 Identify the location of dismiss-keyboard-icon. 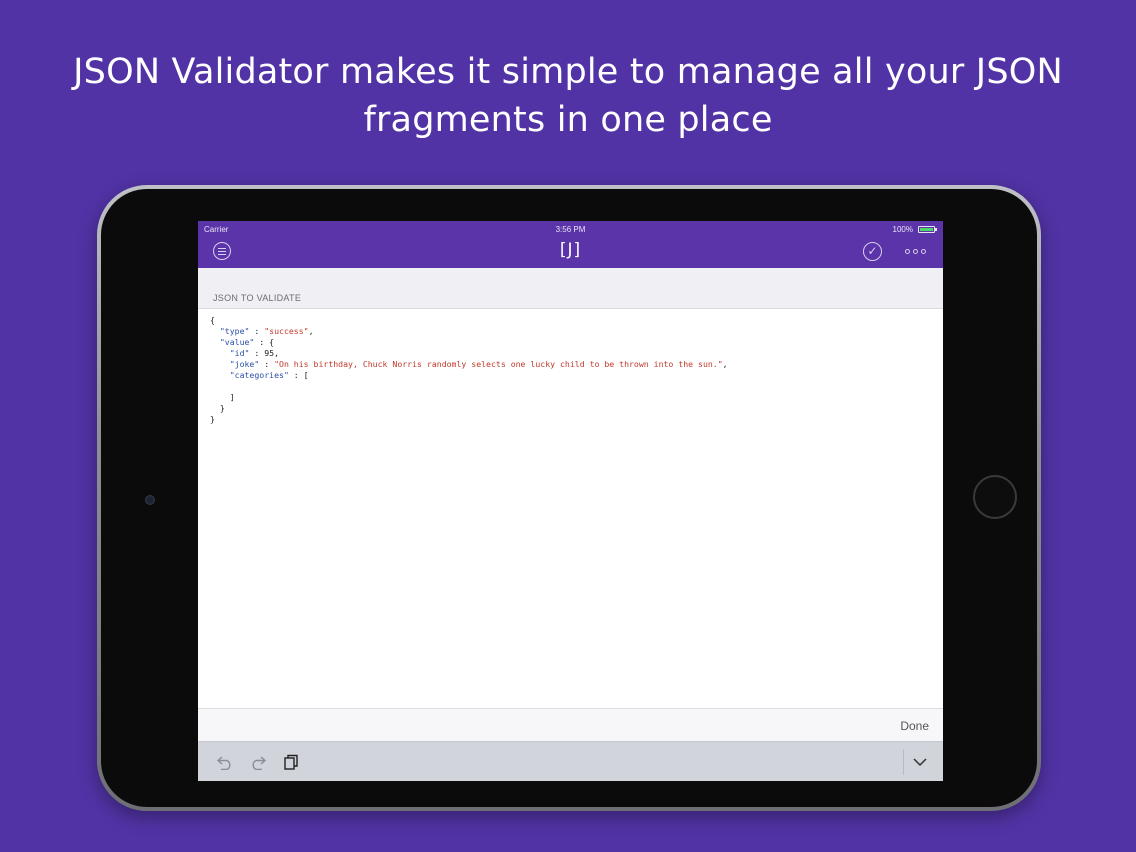
(920, 762).